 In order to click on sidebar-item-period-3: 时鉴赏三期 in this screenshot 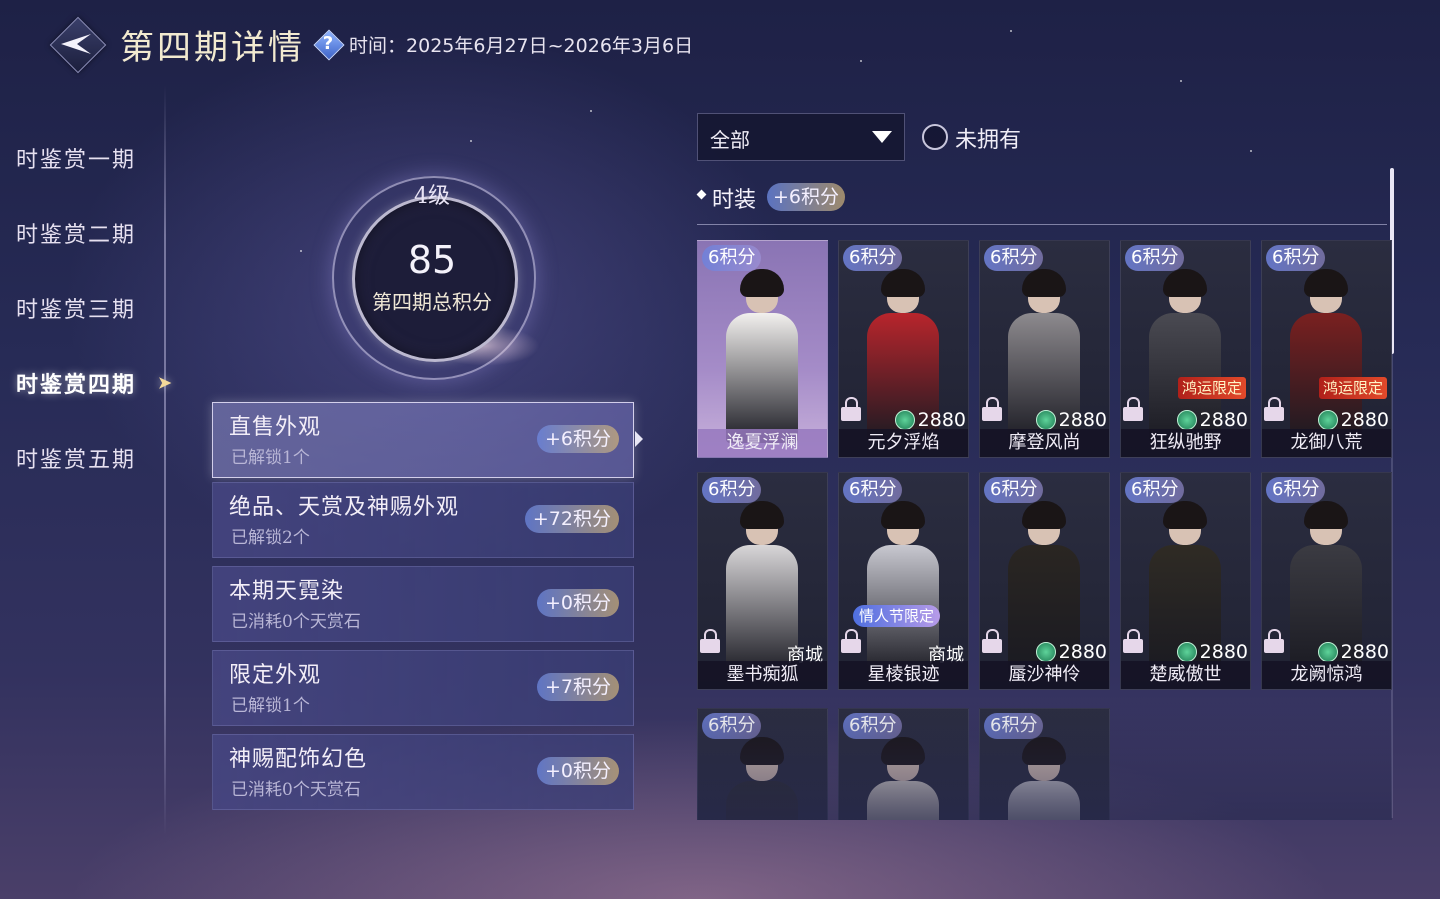, I will do `click(85, 307)`.